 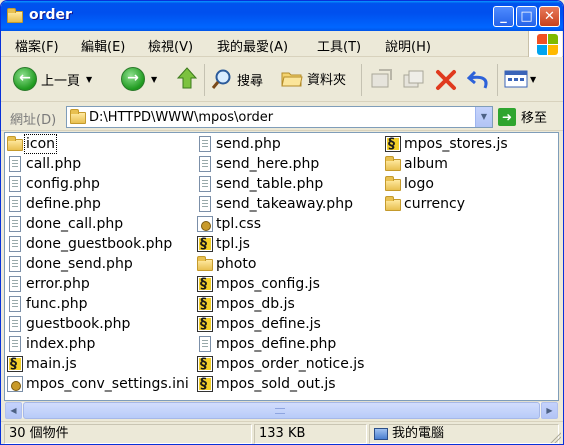 I want to click on scroll-right-button: ▶, so click(x=549, y=410).